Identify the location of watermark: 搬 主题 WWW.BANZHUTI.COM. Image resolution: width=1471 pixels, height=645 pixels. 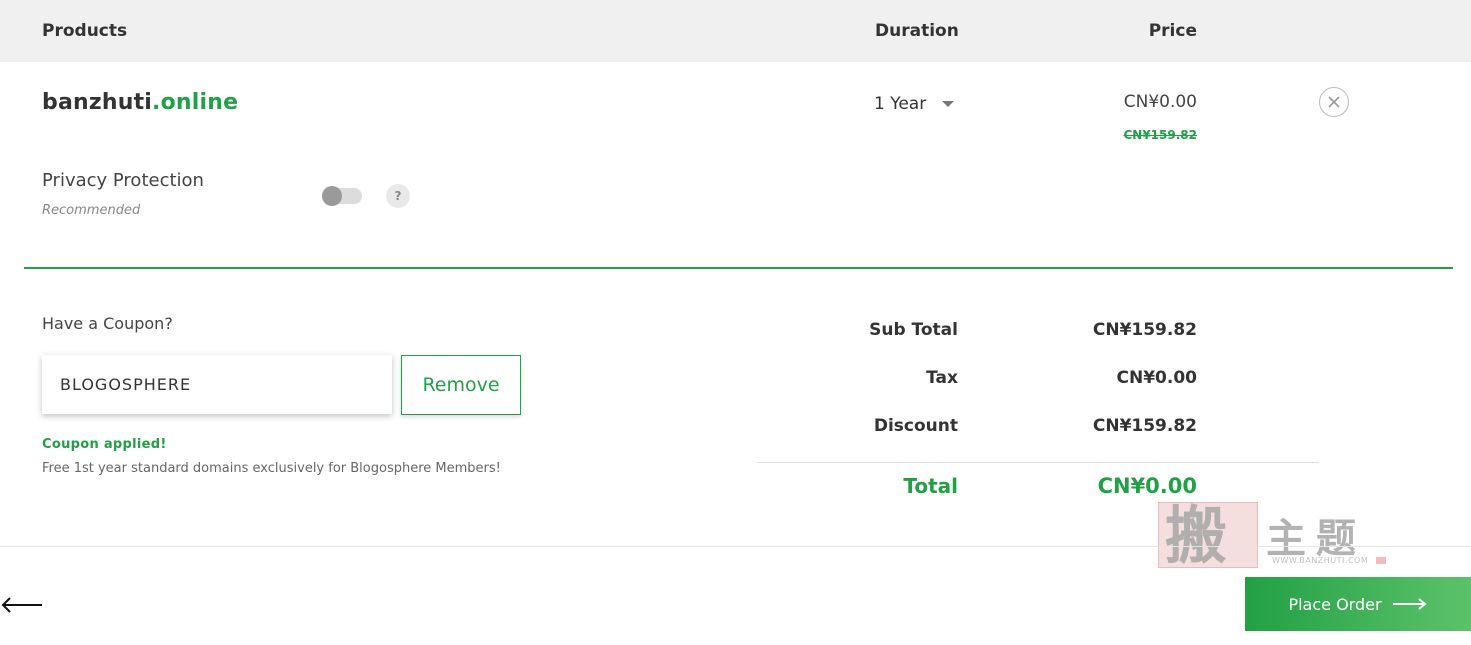
(1273, 535).